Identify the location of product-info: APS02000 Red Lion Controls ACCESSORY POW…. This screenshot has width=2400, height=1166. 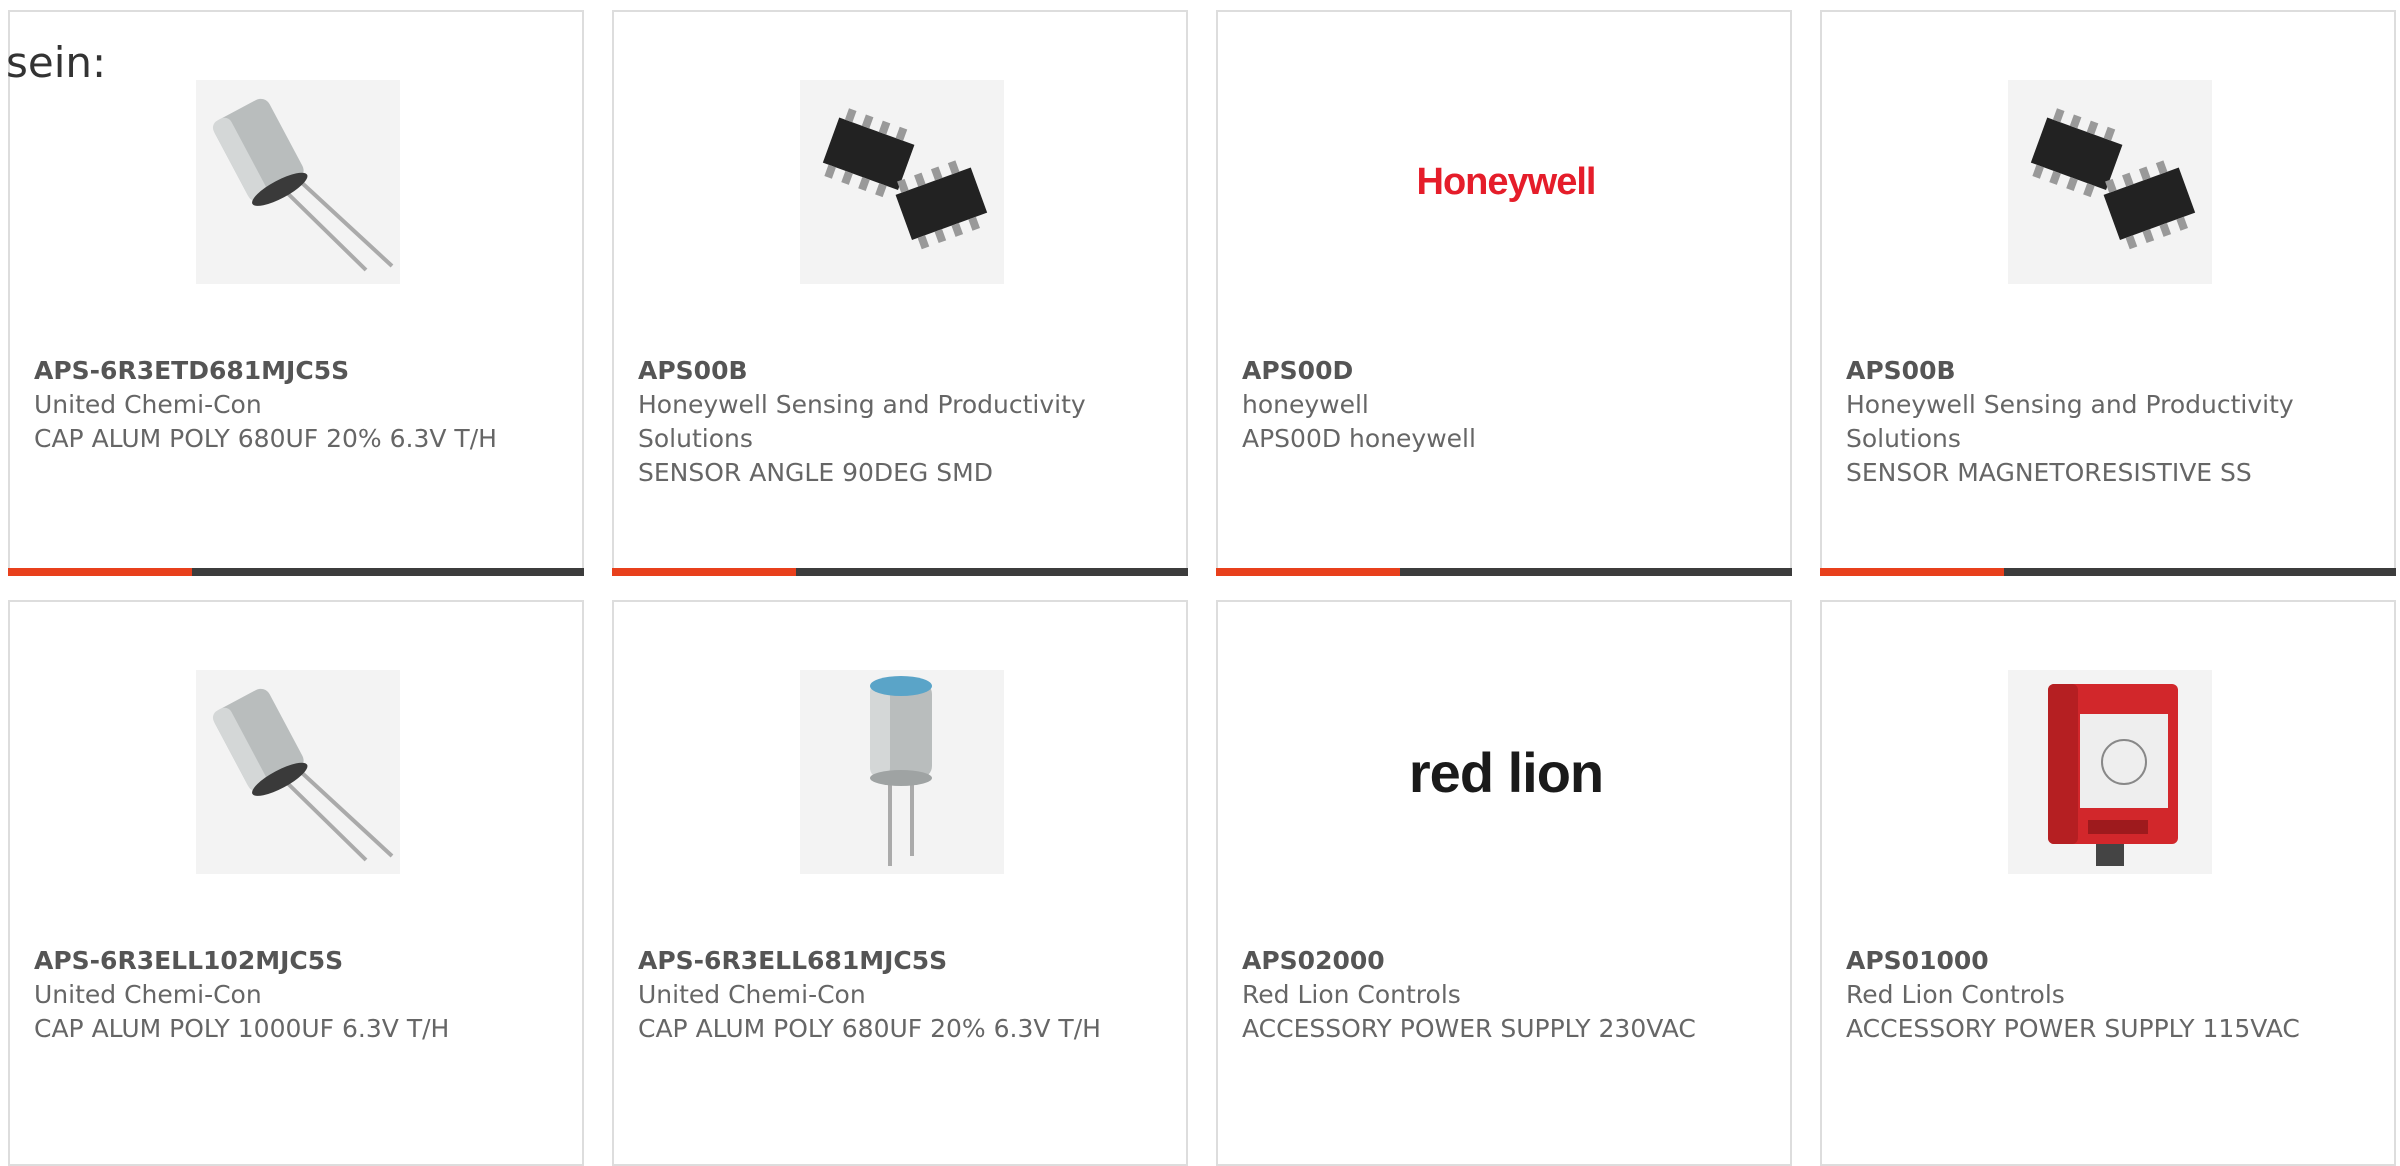
(1477, 995).